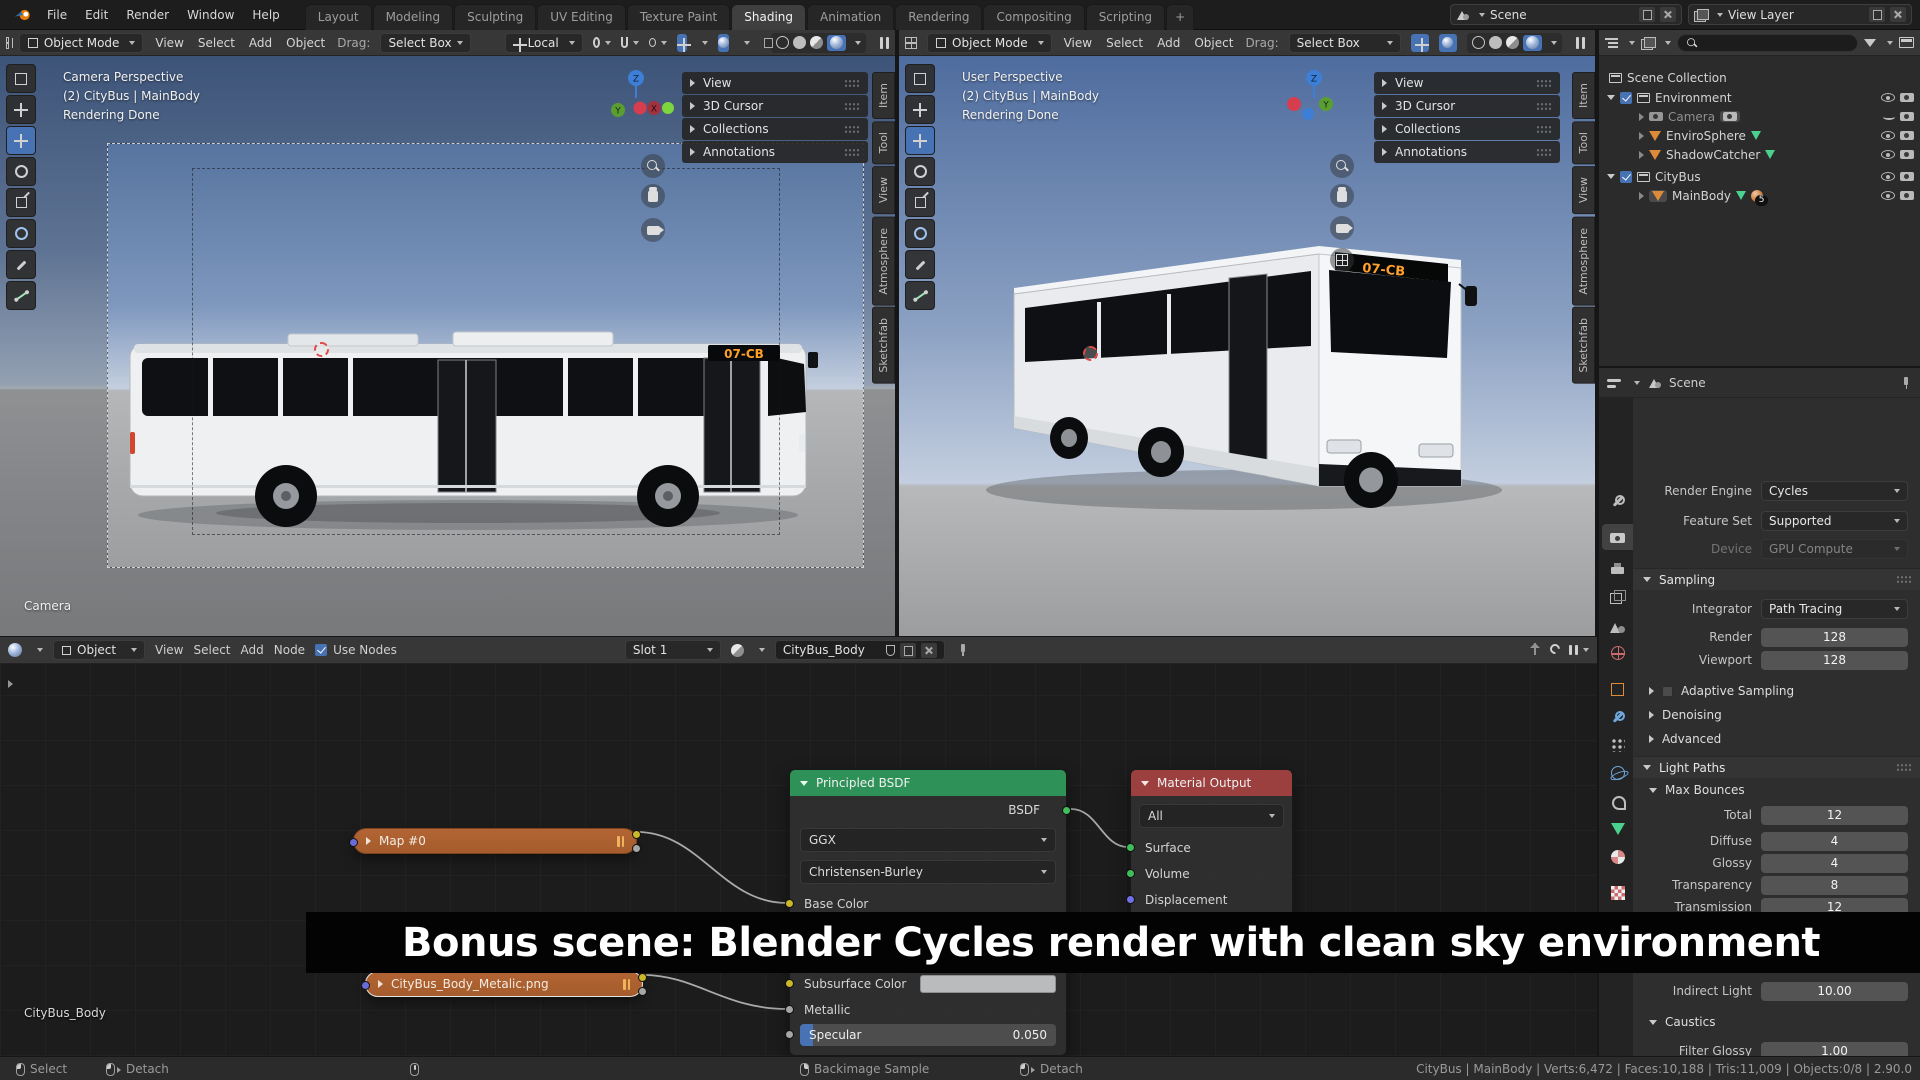 Image resolution: width=1920 pixels, height=1080 pixels. What do you see at coordinates (1566, 14) in the screenshot?
I see `scene-selector: Scene` at bounding box center [1566, 14].